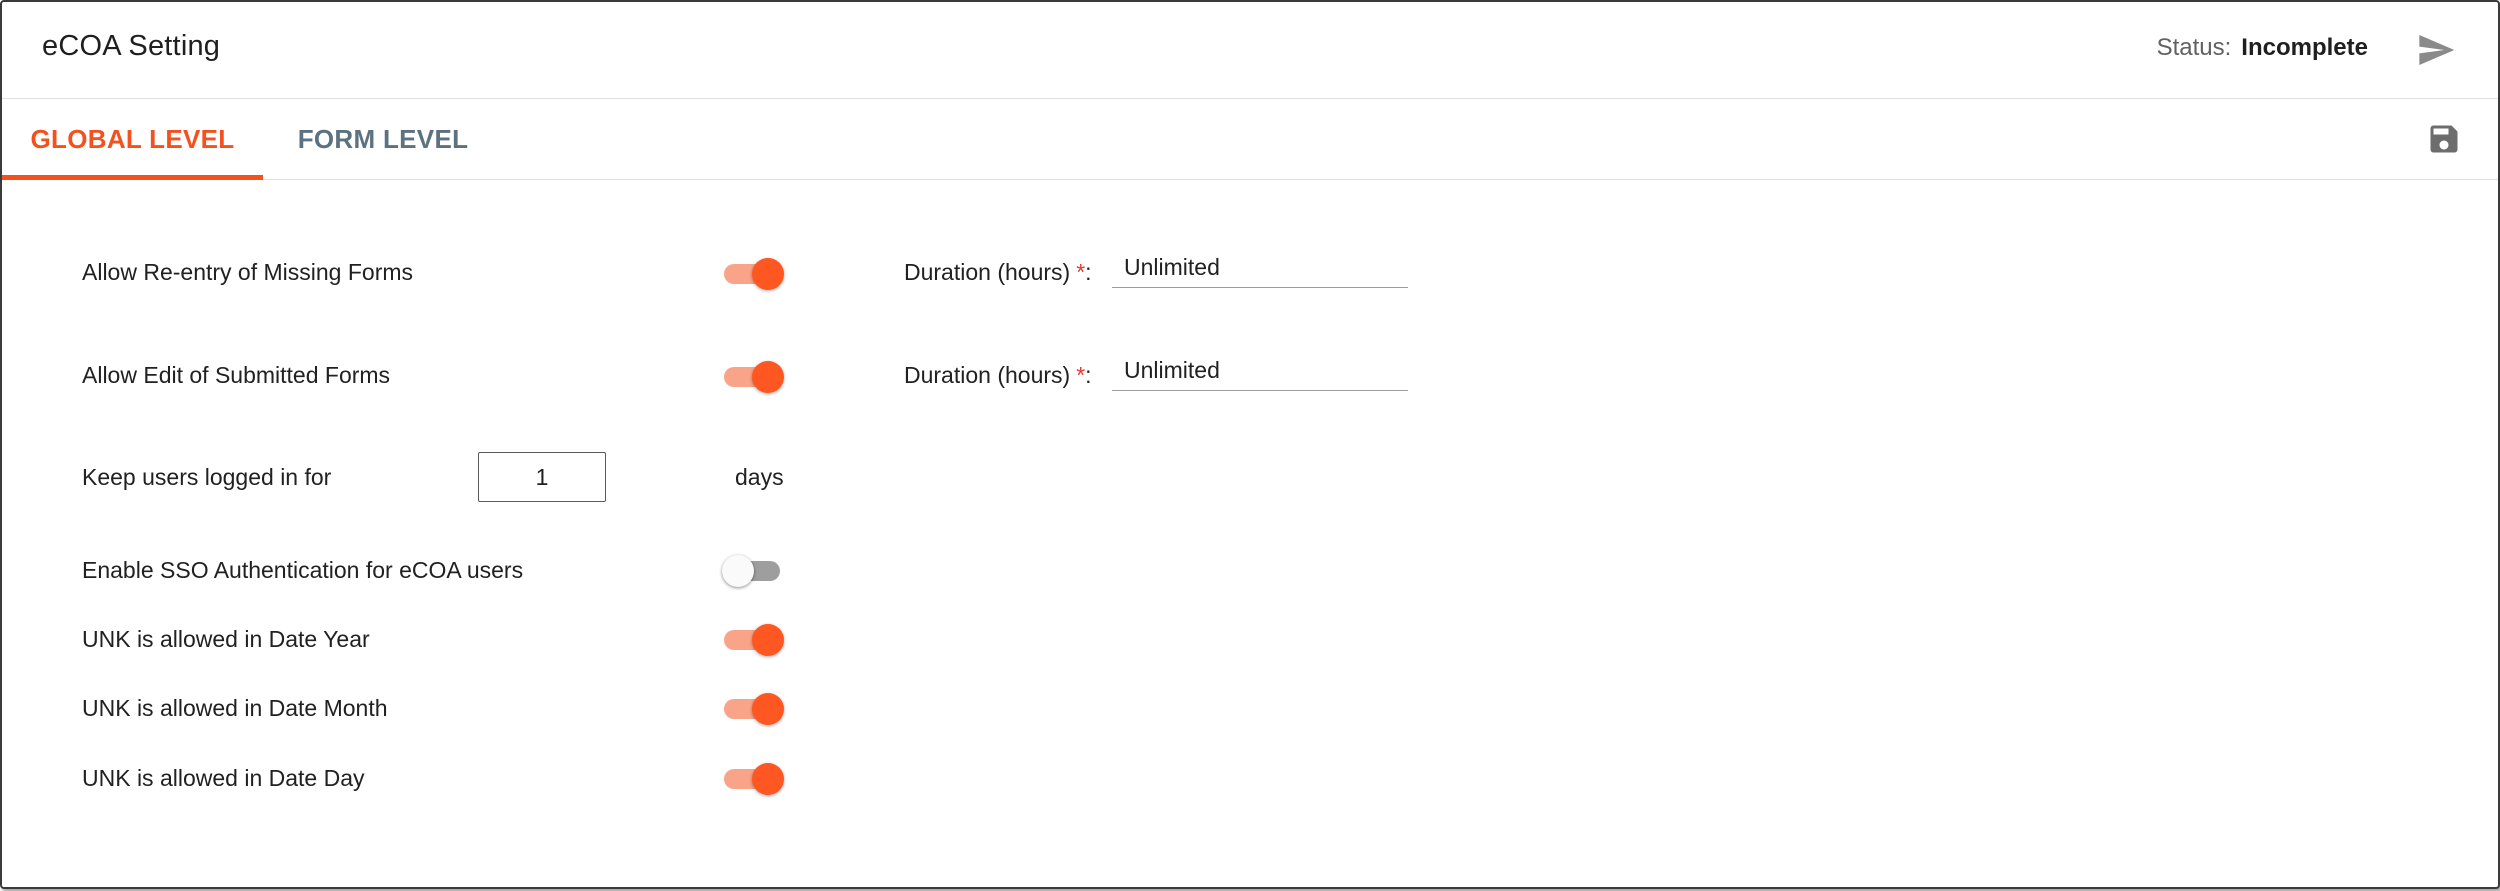 This screenshot has height=891, width=2500. Describe the element at coordinates (132, 177) in the screenshot. I see `active-tab-indicator` at that location.